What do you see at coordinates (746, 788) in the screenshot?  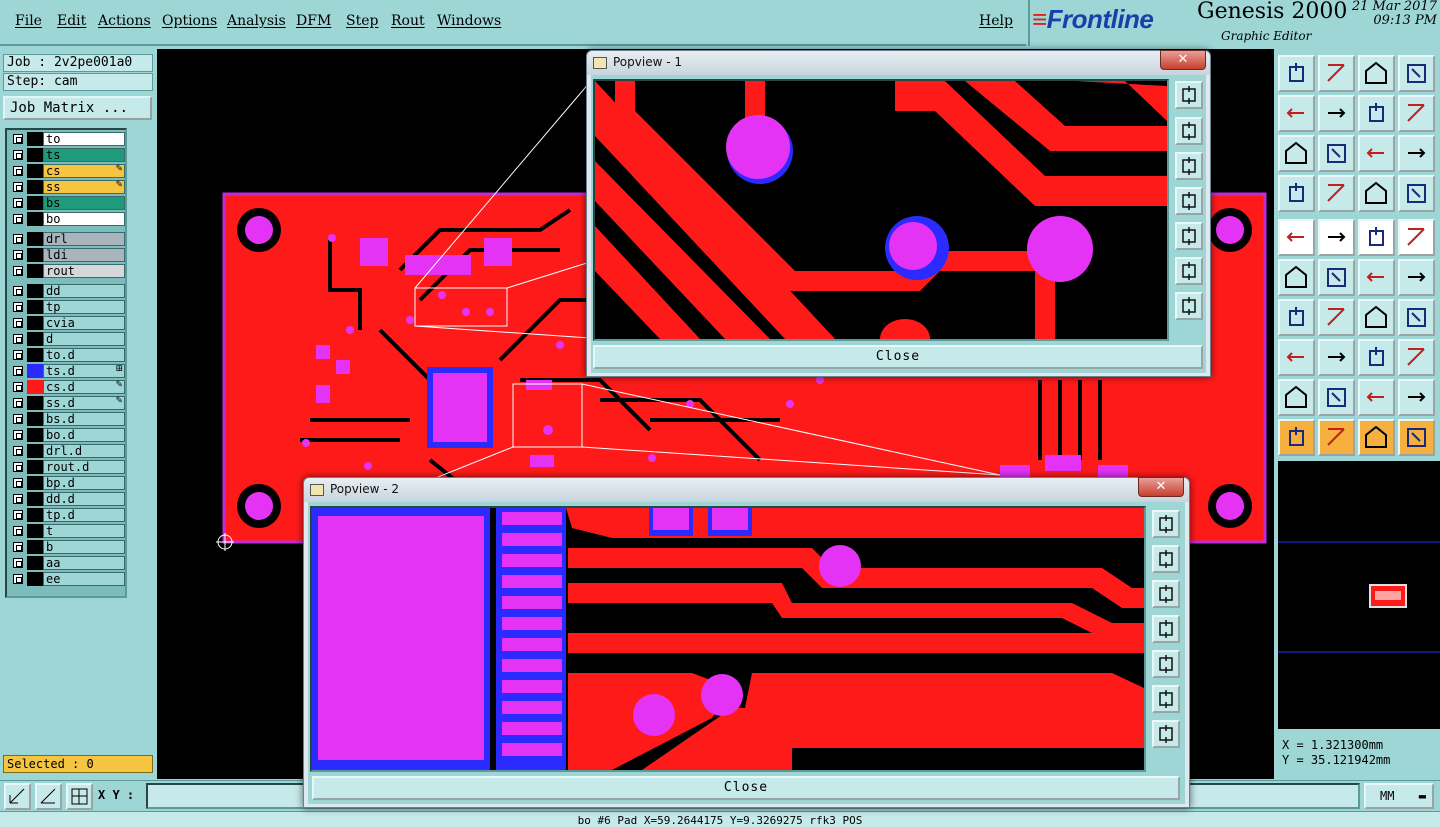 I see `popview-2-close-button: Close` at bounding box center [746, 788].